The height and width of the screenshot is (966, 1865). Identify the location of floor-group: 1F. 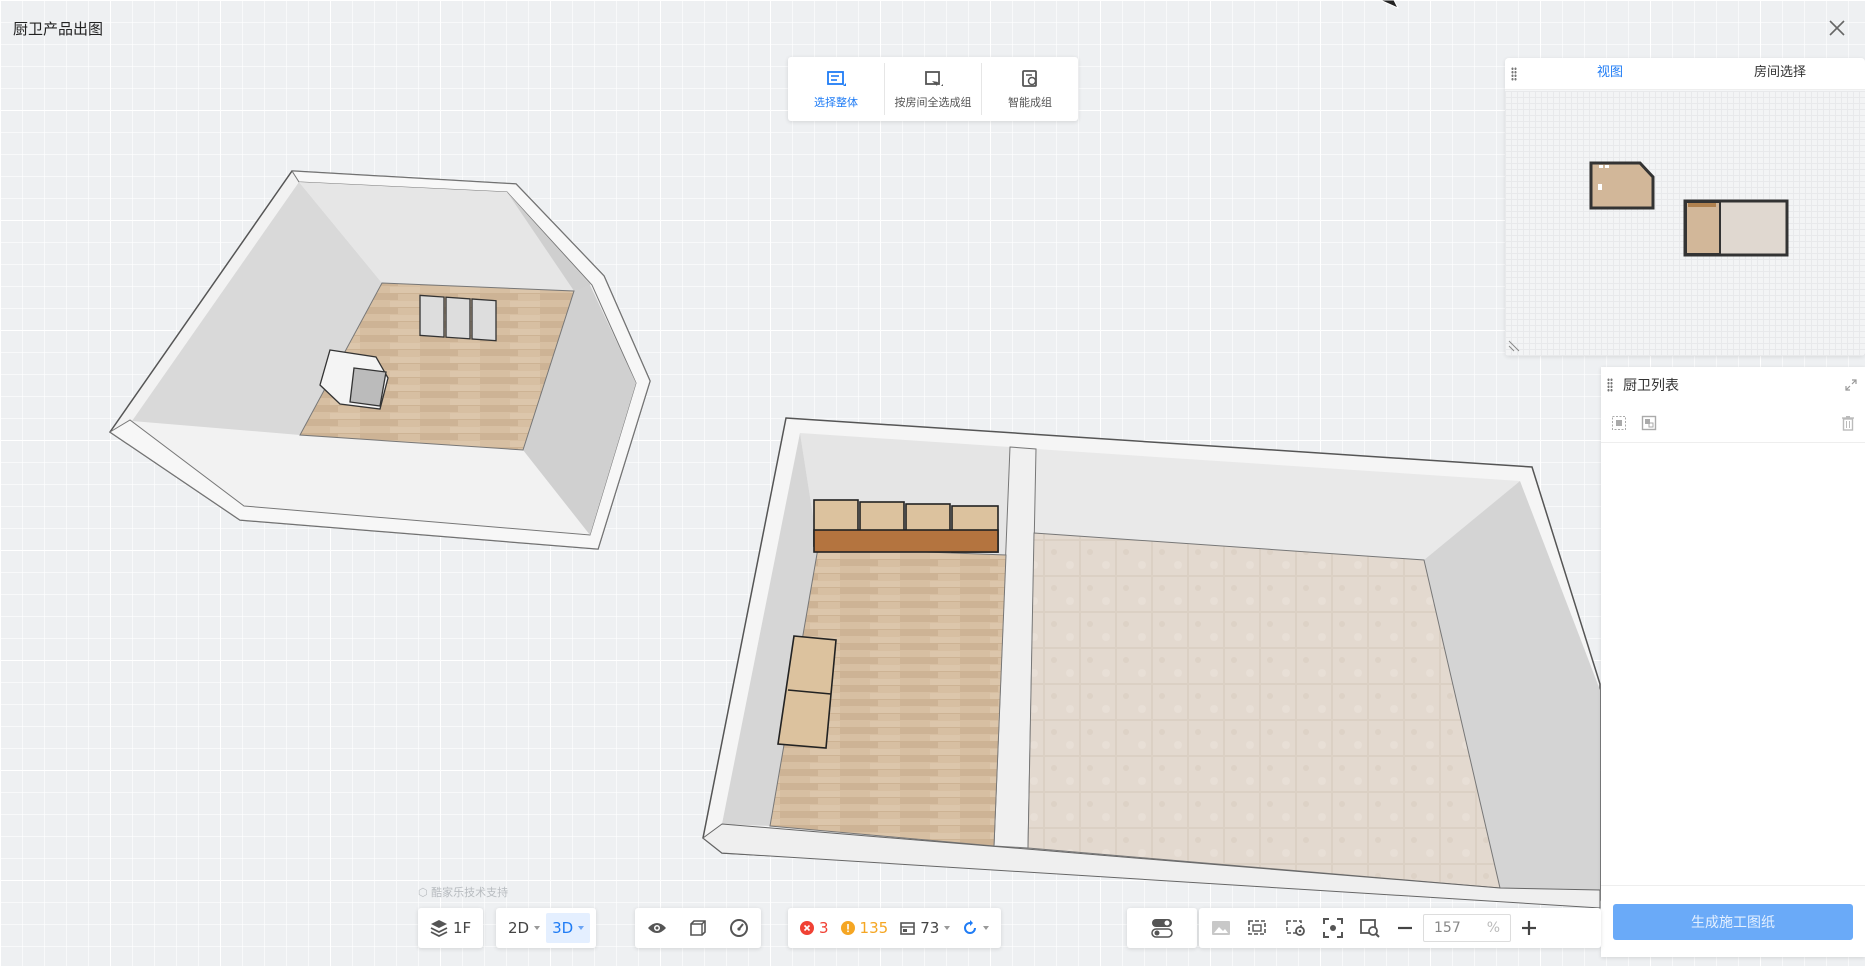
(451, 928).